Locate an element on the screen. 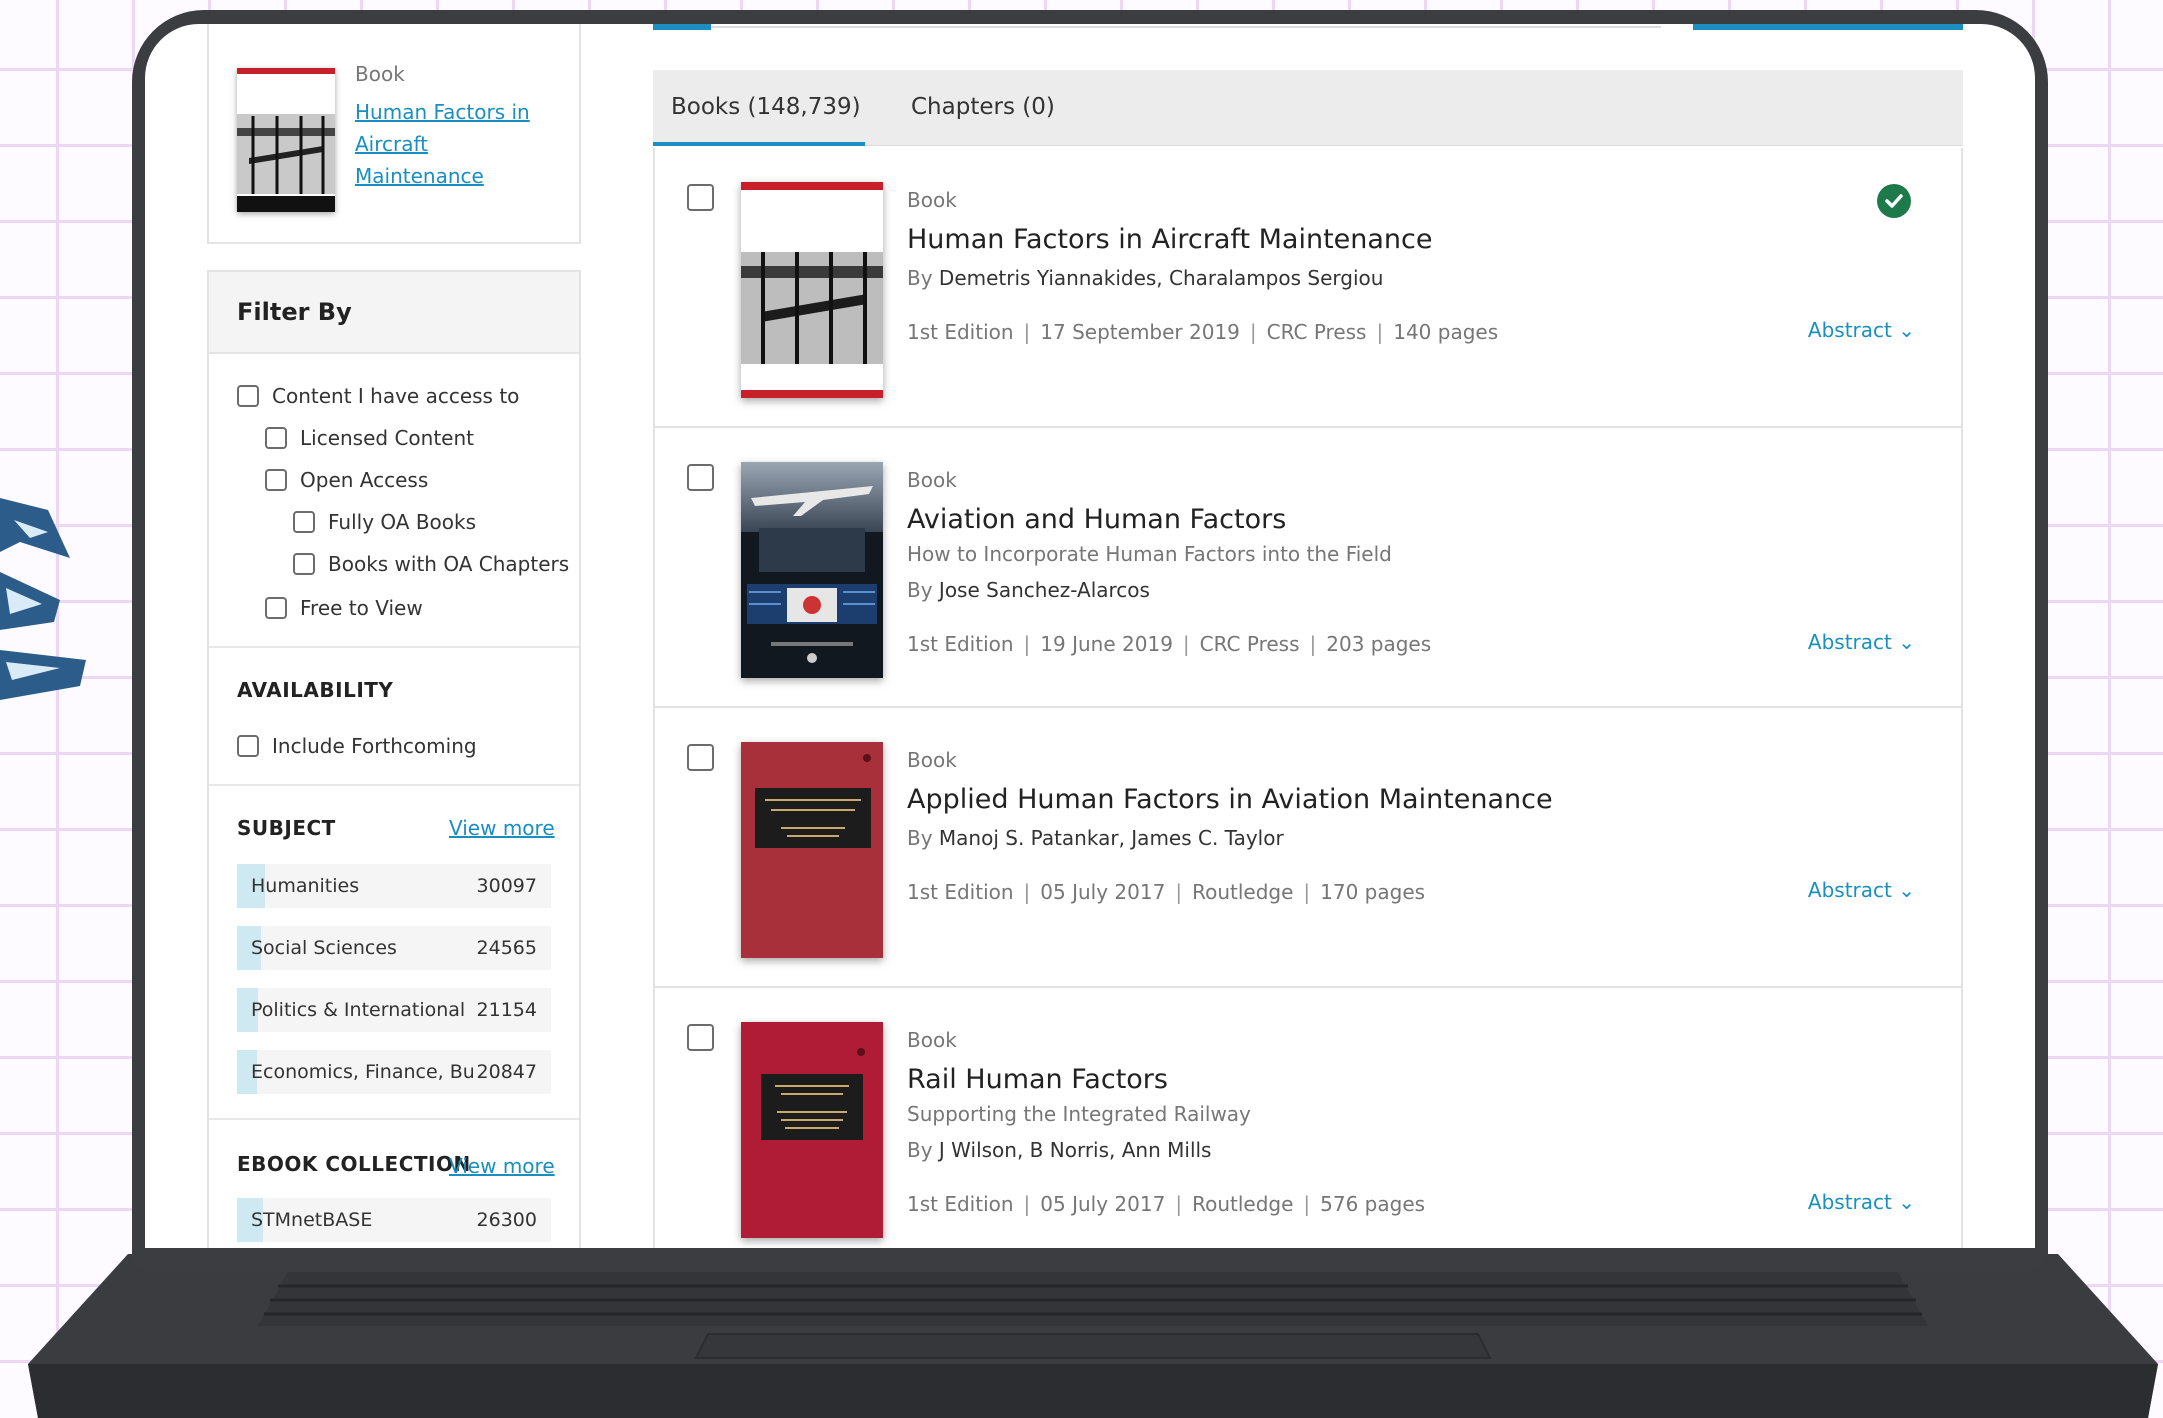 Image resolution: width=2163 pixels, height=1418 pixels. ebook-facet-stmnetbase: STMnetBASE 26300 is located at coordinates (394, 1220).